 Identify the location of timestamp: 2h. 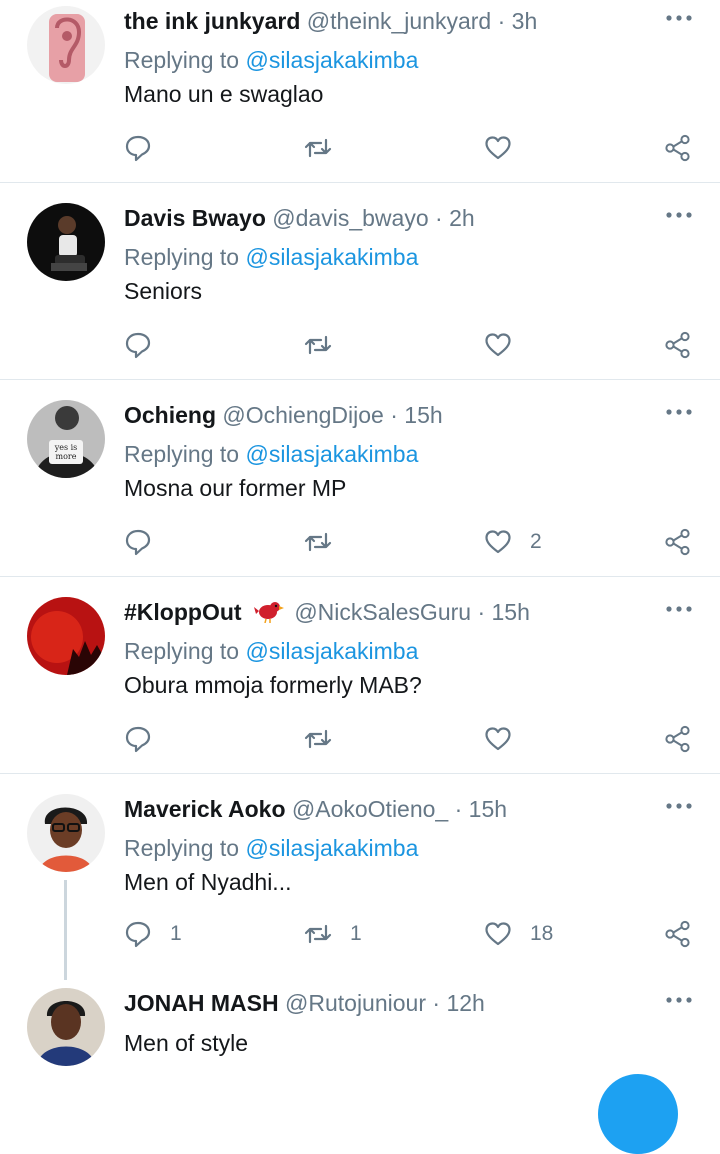
(462, 218).